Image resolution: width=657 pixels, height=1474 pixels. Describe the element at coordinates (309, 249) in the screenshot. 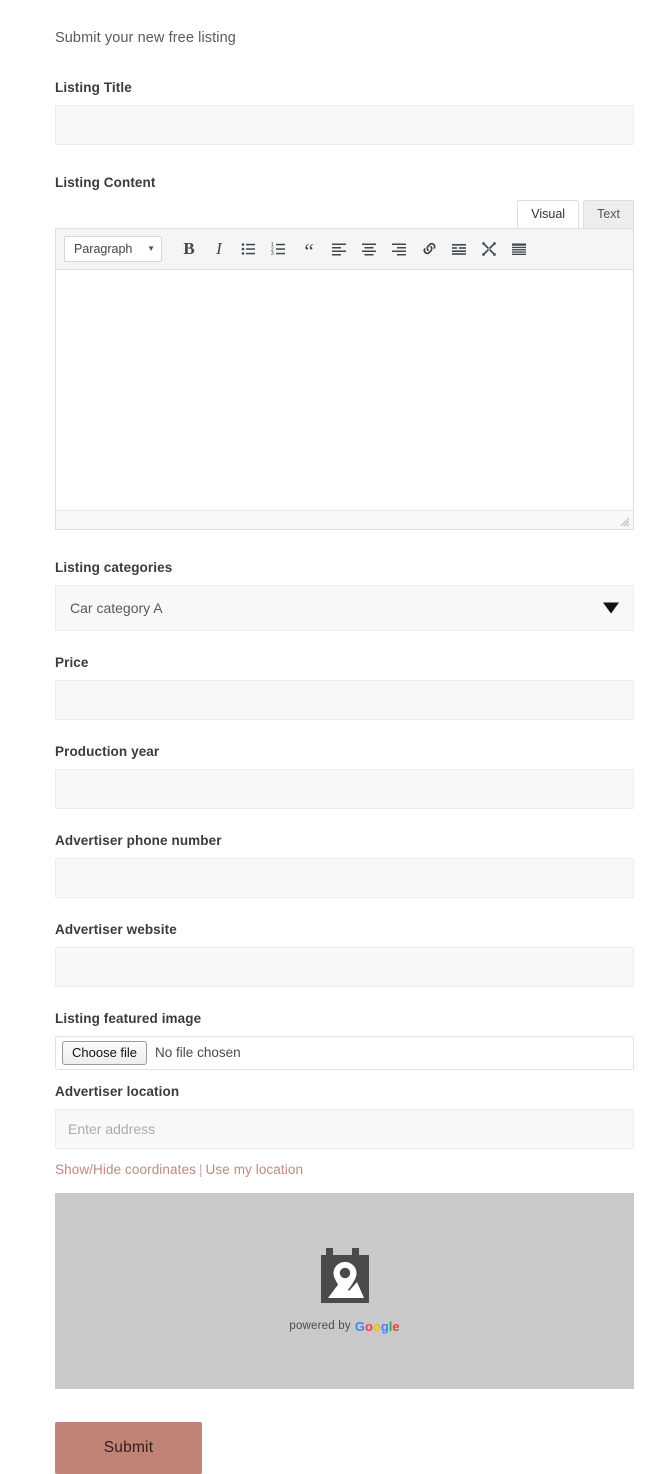

I see `blockquote-icon: “` at that location.